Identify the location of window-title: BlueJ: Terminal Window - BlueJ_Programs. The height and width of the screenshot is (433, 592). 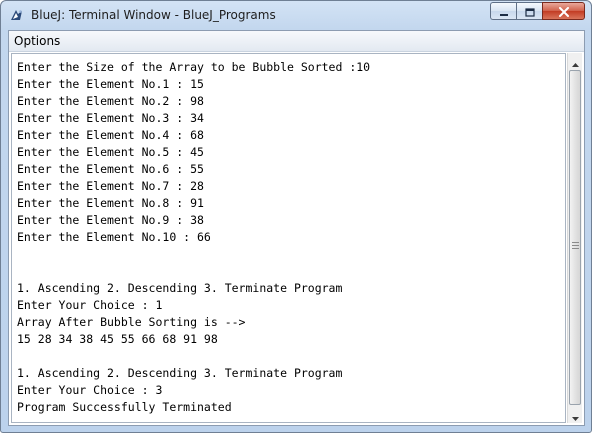
(153, 15).